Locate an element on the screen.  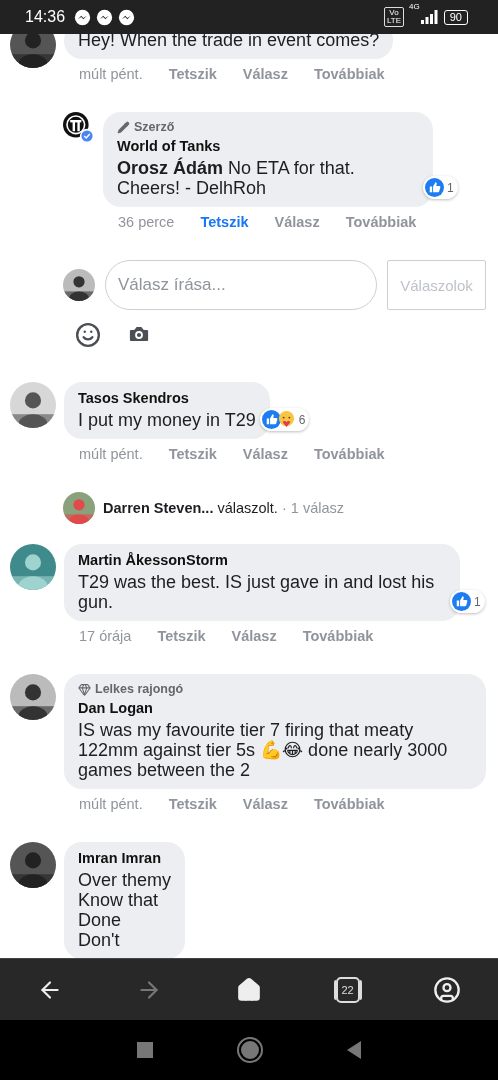
author-name: Tasos Skendros is located at coordinates (134, 398).